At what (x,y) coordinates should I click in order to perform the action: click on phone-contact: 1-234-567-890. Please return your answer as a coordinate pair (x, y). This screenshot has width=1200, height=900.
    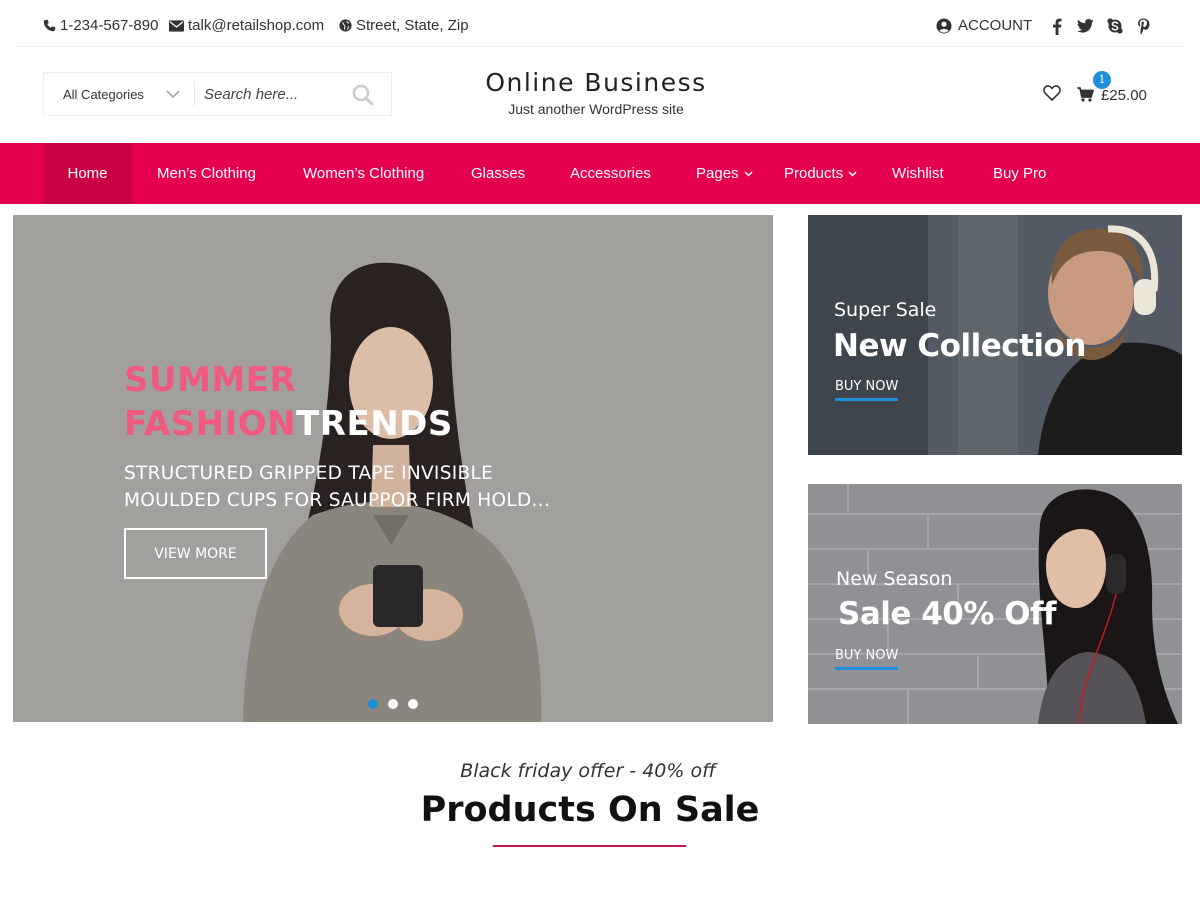
    Looking at the image, I should click on (100, 25).